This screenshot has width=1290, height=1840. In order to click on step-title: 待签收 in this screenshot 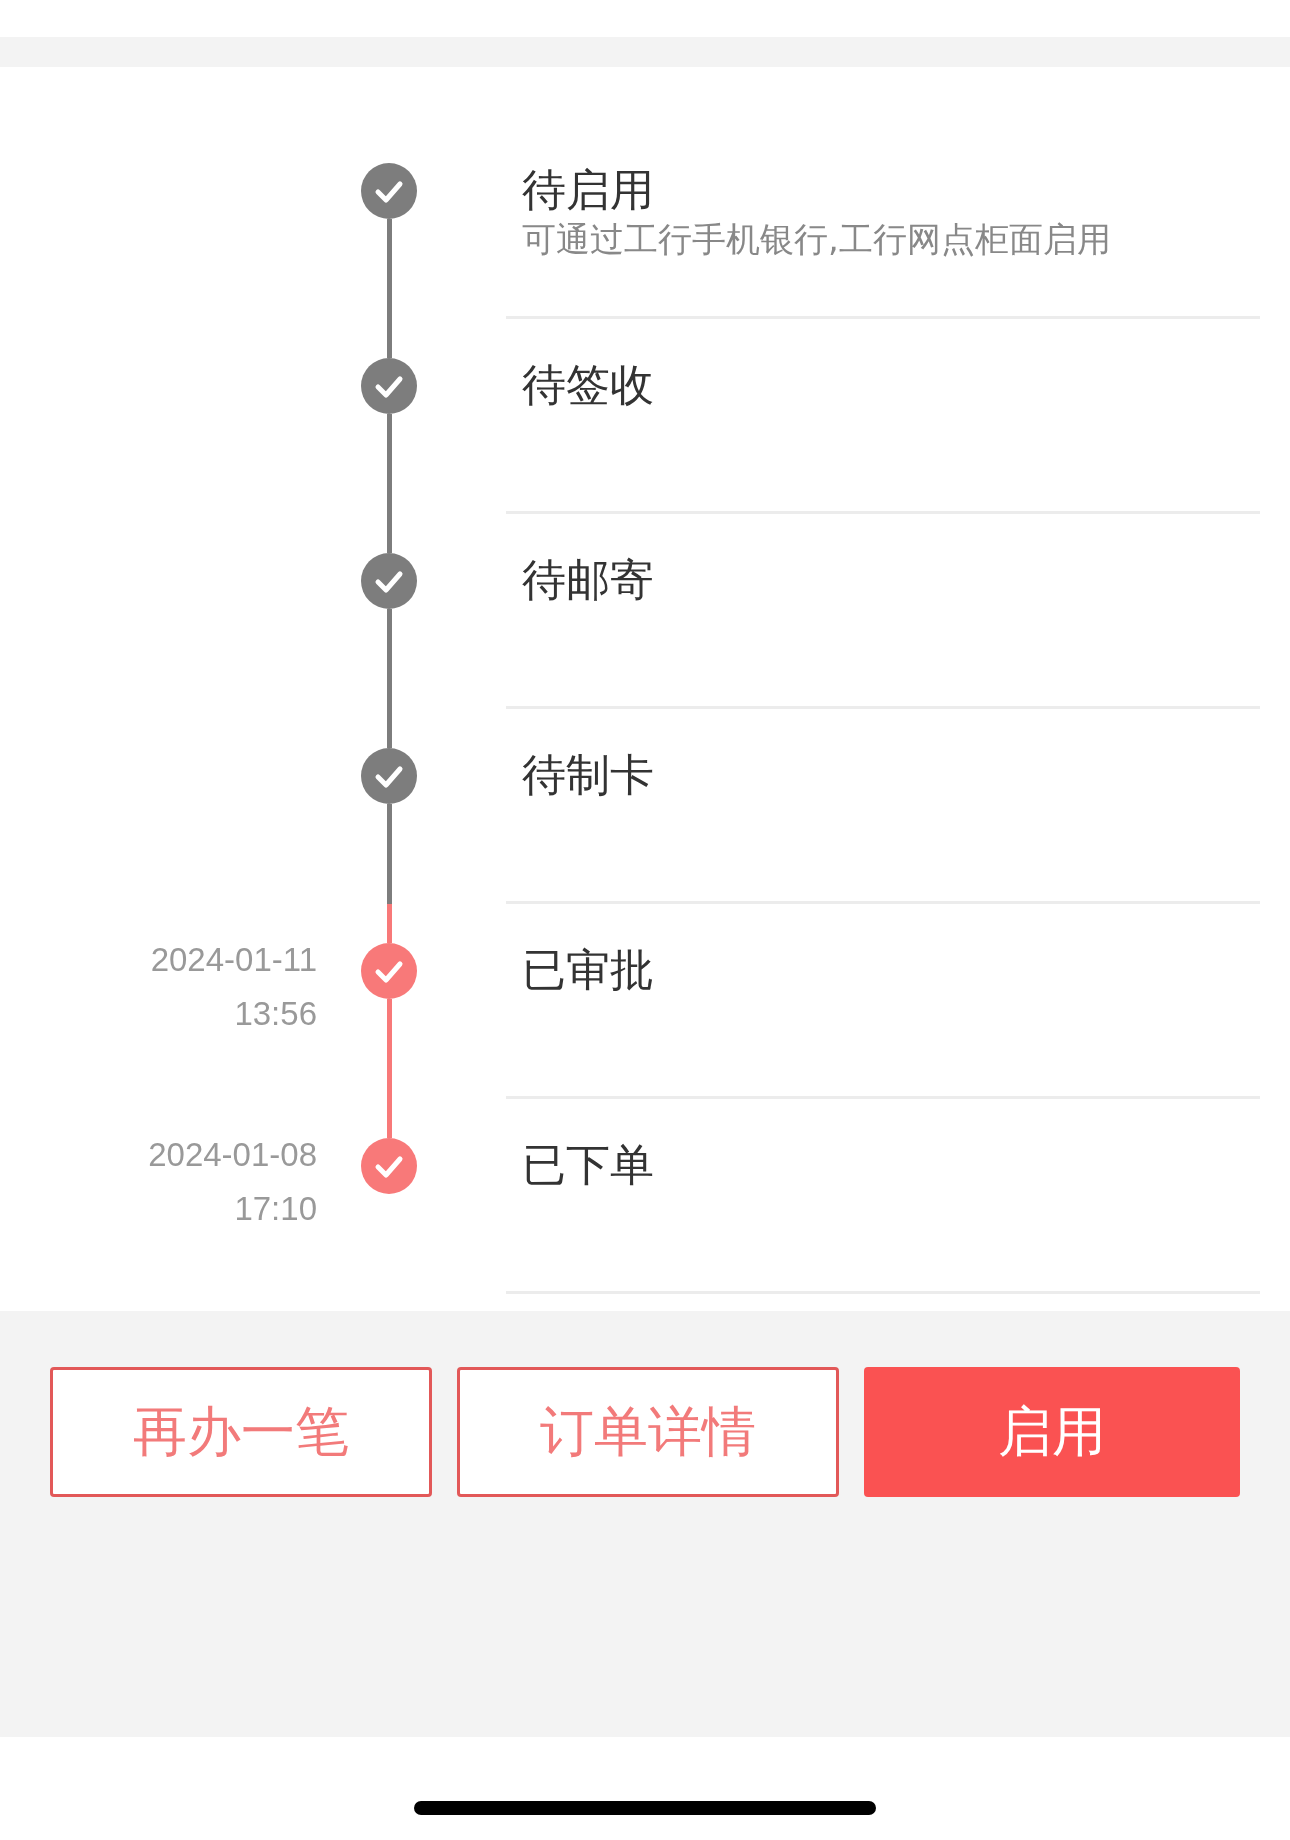, I will do `click(588, 385)`.